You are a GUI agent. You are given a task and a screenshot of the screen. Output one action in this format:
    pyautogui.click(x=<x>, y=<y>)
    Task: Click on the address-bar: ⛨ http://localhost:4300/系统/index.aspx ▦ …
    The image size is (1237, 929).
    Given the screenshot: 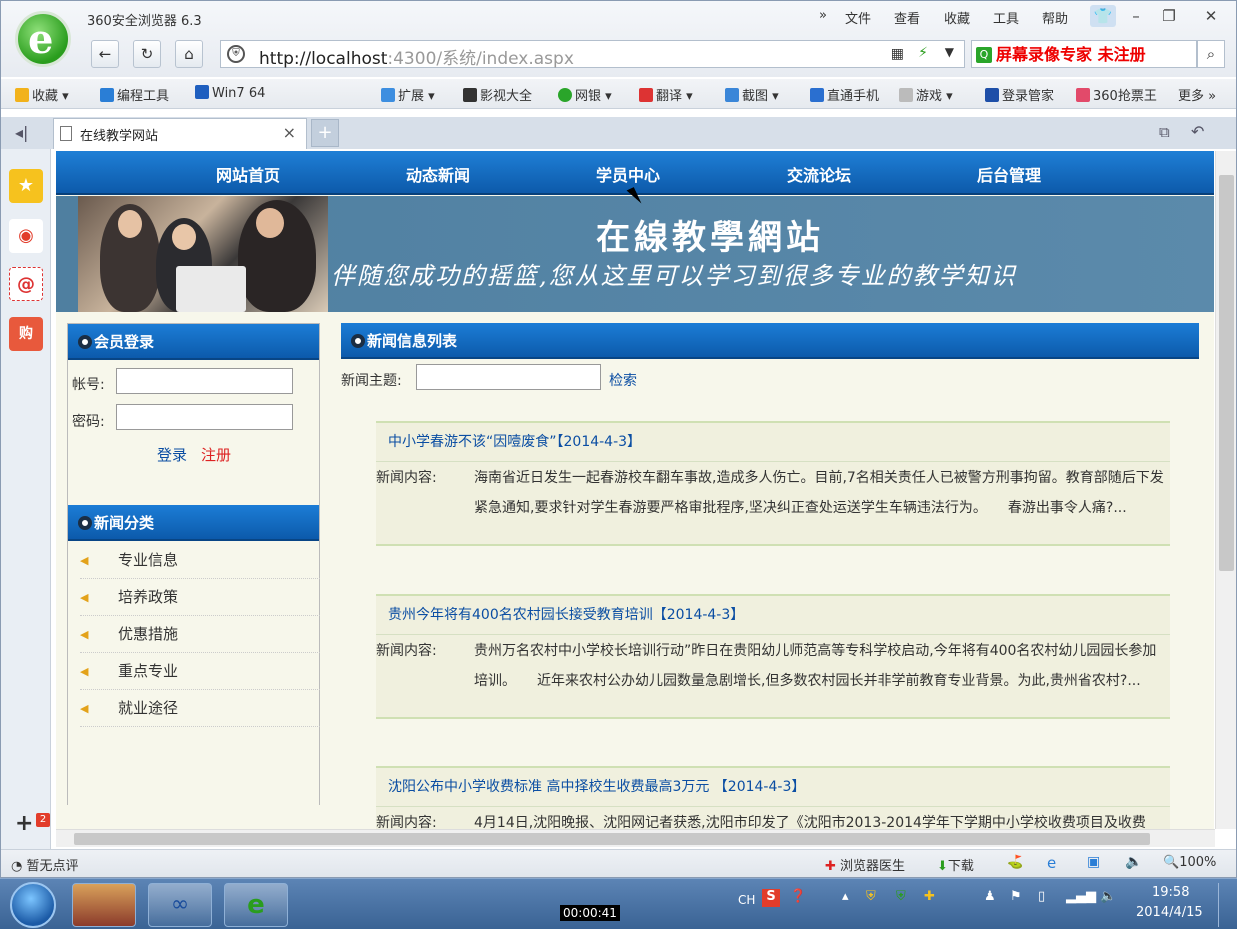 What is the action you would take?
    pyautogui.click(x=592, y=54)
    